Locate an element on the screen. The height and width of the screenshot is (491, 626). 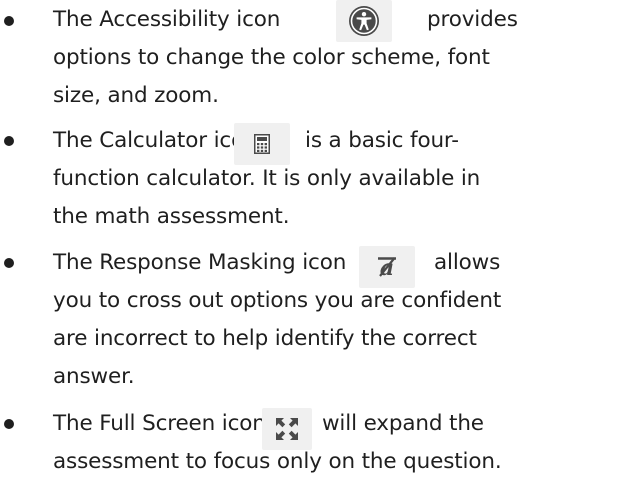
full-screen-icon is located at coordinates (287, 429).